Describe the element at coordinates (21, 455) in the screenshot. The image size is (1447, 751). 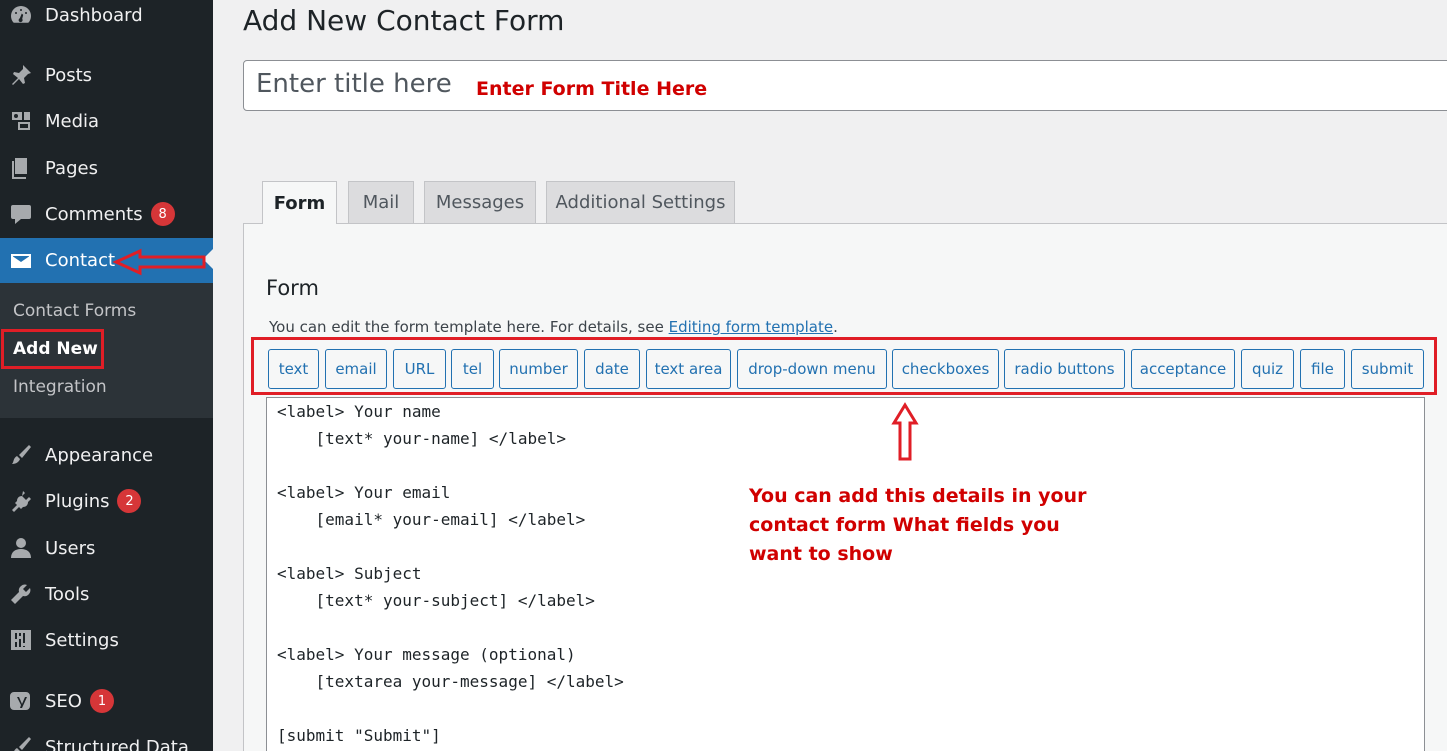
I see `brush-icon` at that location.